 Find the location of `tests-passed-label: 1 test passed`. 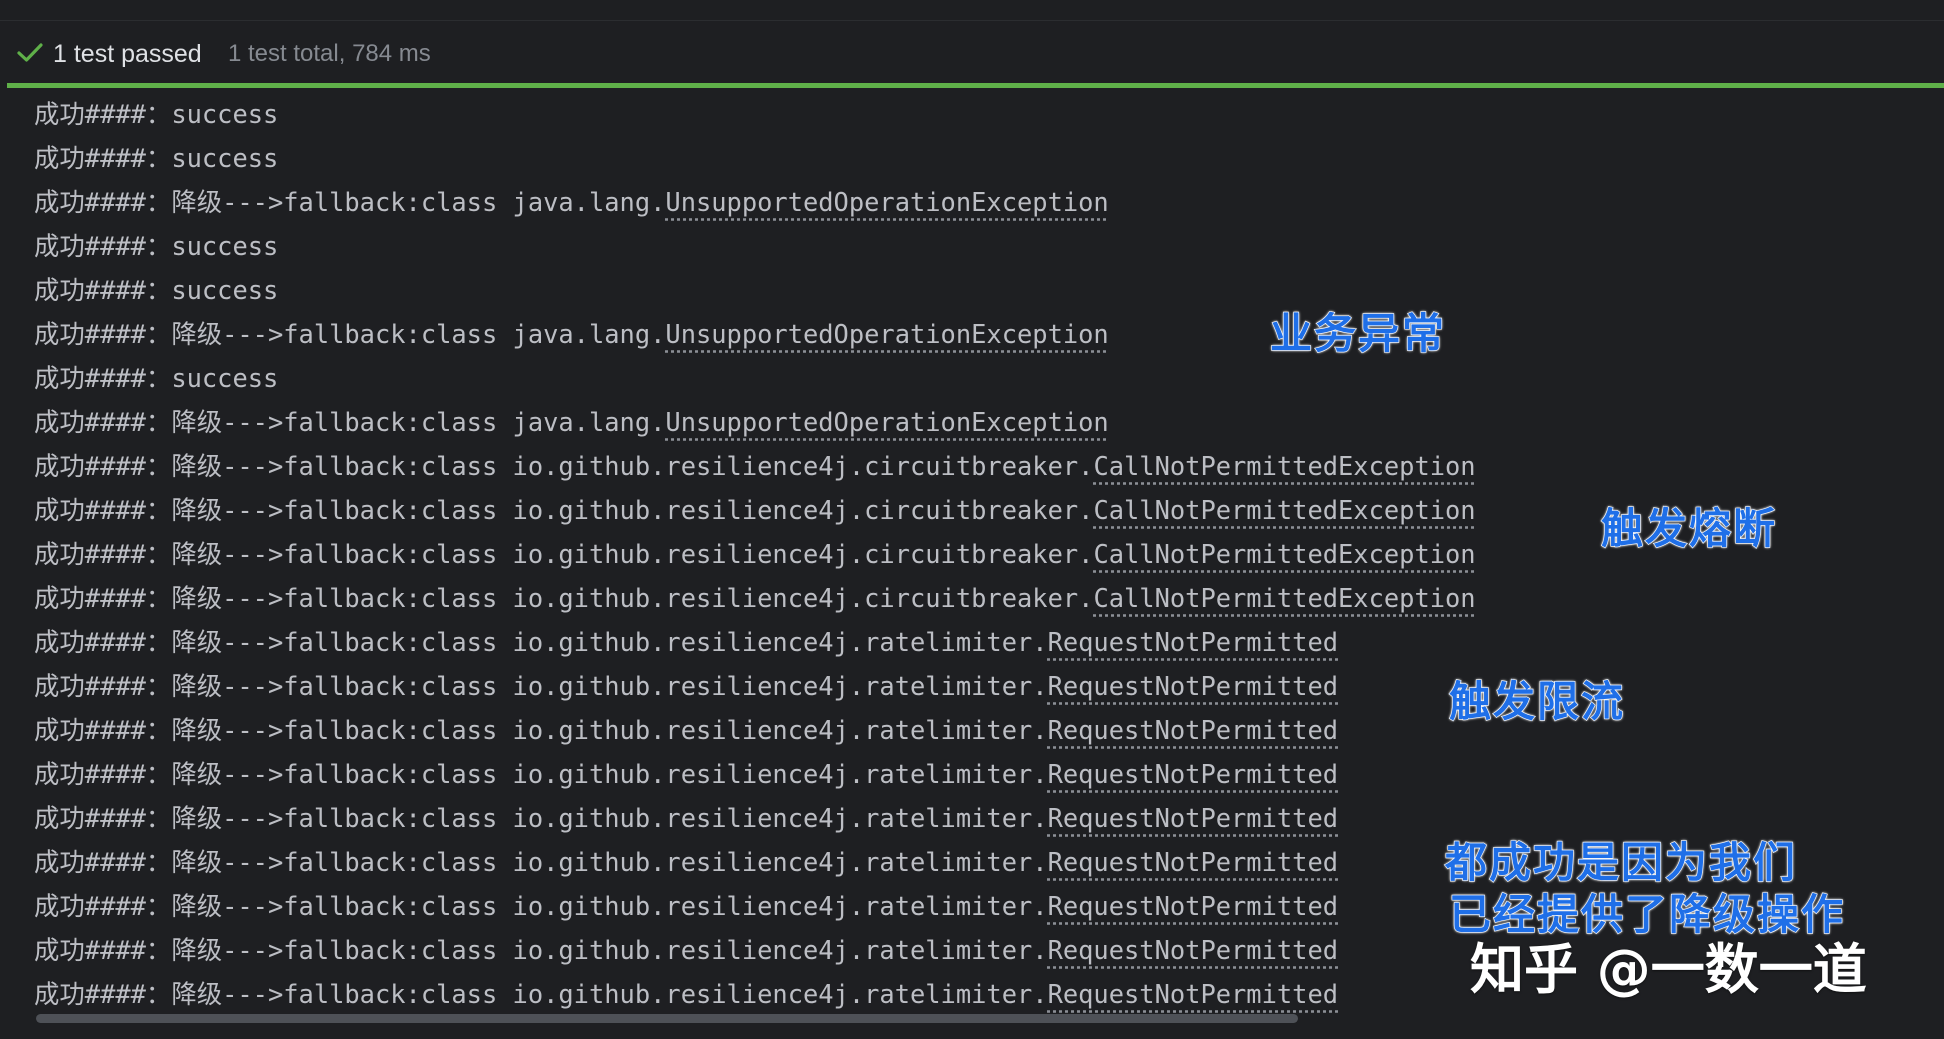

tests-passed-label: 1 test passed is located at coordinates (127, 54).